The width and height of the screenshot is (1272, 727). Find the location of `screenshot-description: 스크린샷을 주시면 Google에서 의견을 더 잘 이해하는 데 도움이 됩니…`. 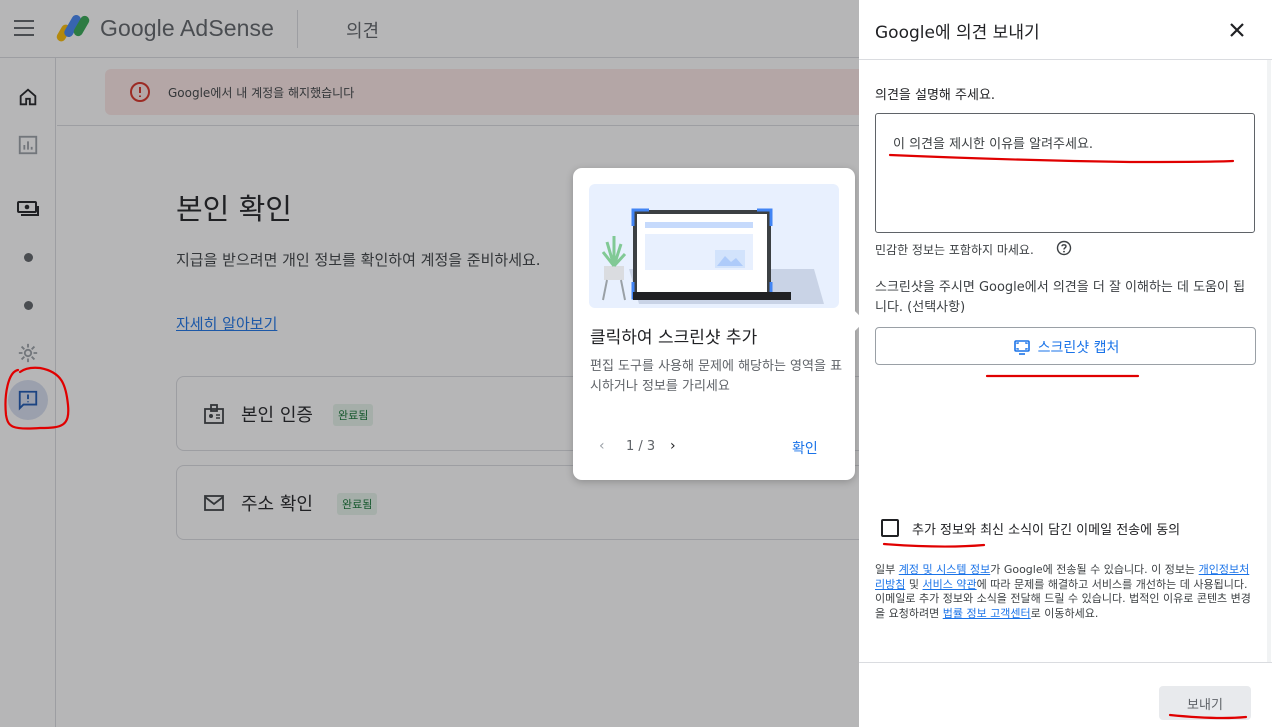

screenshot-description: 스크린샷을 주시면 Google에서 의견을 더 잘 이해하는 데 도움이 됩니… is located at coordinates (1060, 297).